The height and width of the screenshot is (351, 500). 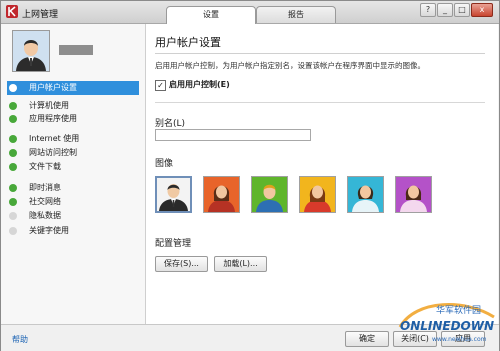 I want to click on alias-input, so click(x=233, y=135).